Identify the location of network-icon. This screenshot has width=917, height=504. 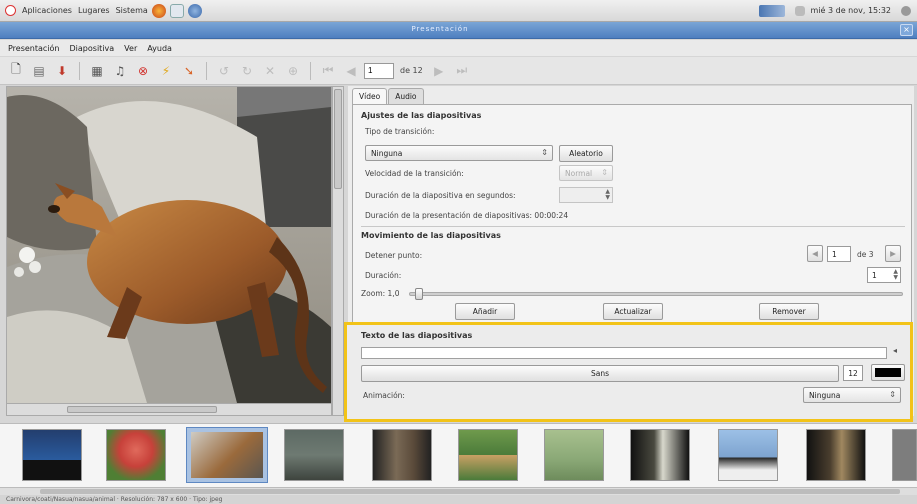
(771, 10).